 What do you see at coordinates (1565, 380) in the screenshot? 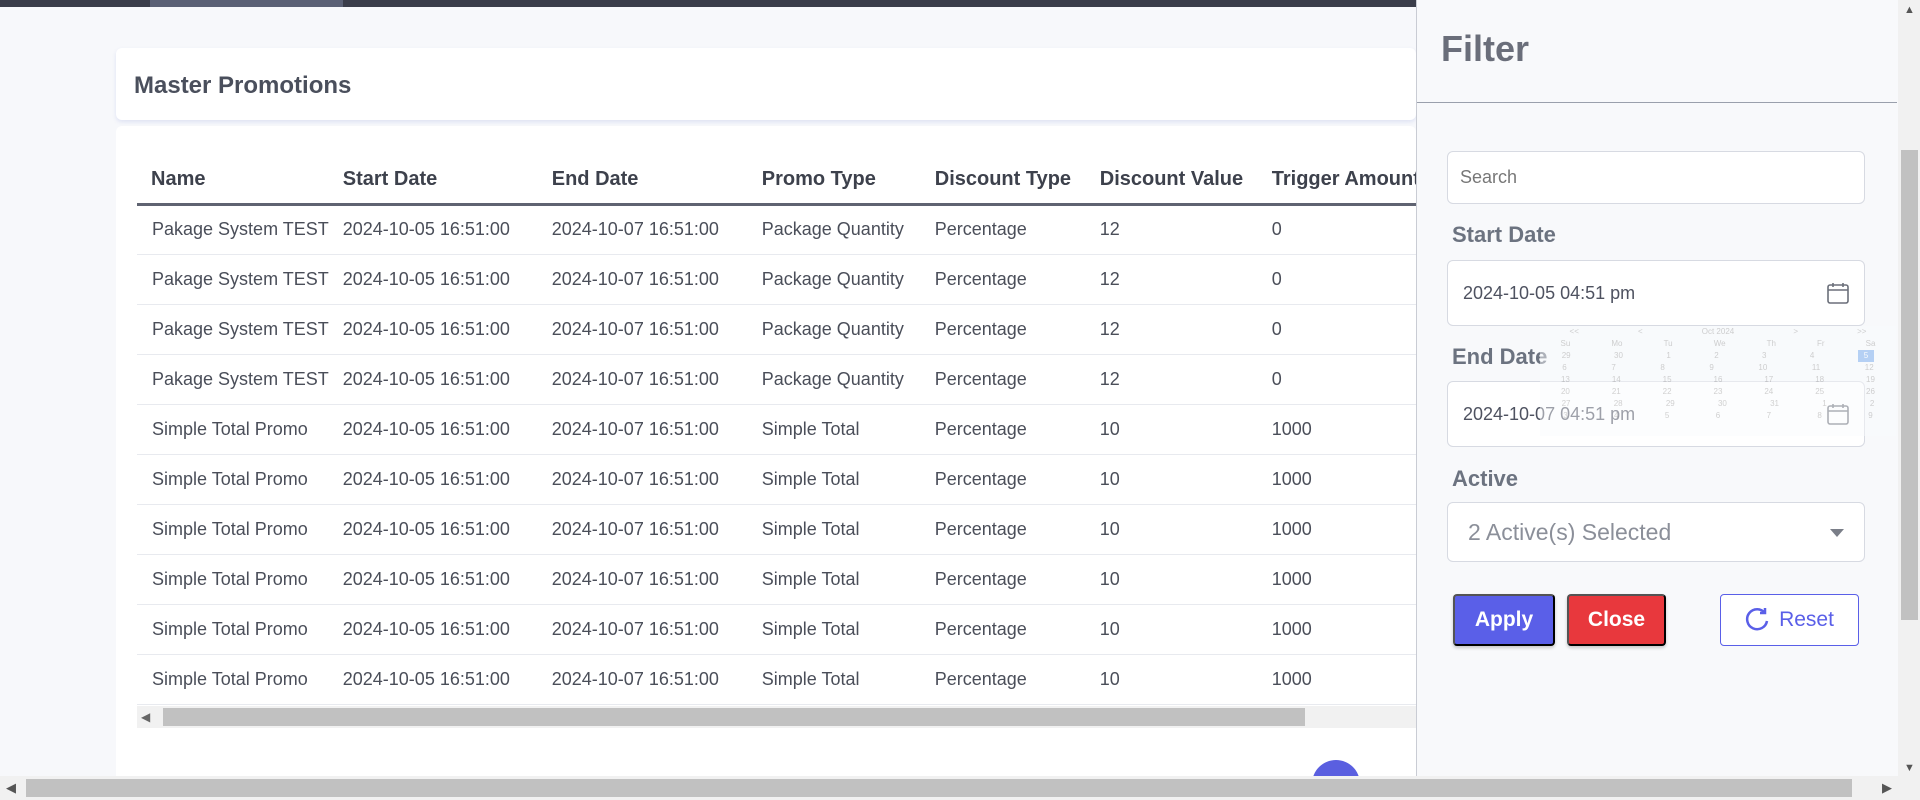
I see `datepicker-day: 13` at bounding box center [1565, 380].